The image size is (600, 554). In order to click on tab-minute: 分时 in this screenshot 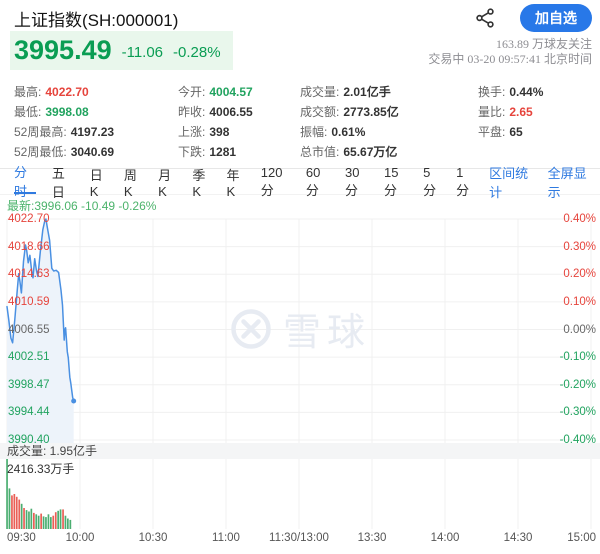, I will do `click(25, 182)`.